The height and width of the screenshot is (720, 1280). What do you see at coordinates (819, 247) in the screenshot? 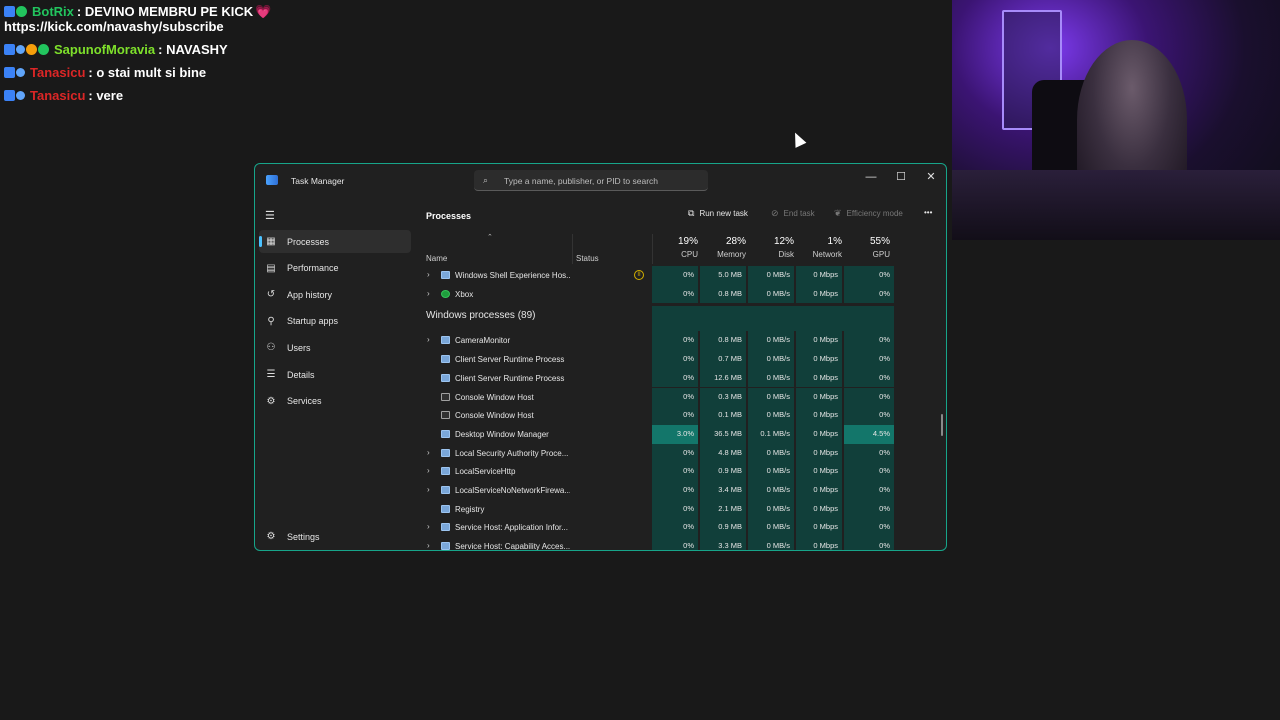
I see `column-header-network: 1% Network` at bounding box center [819, 247].